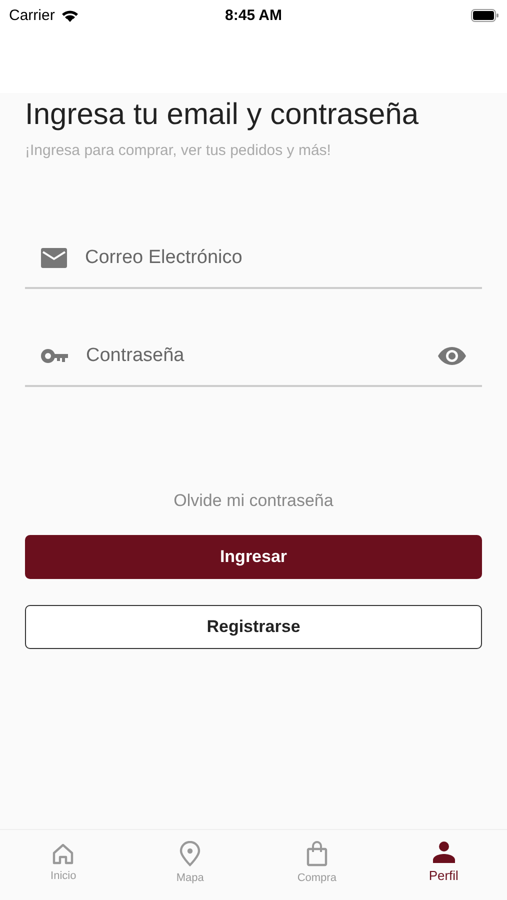  I want to click on location-pin-icon, so click(190, 853).